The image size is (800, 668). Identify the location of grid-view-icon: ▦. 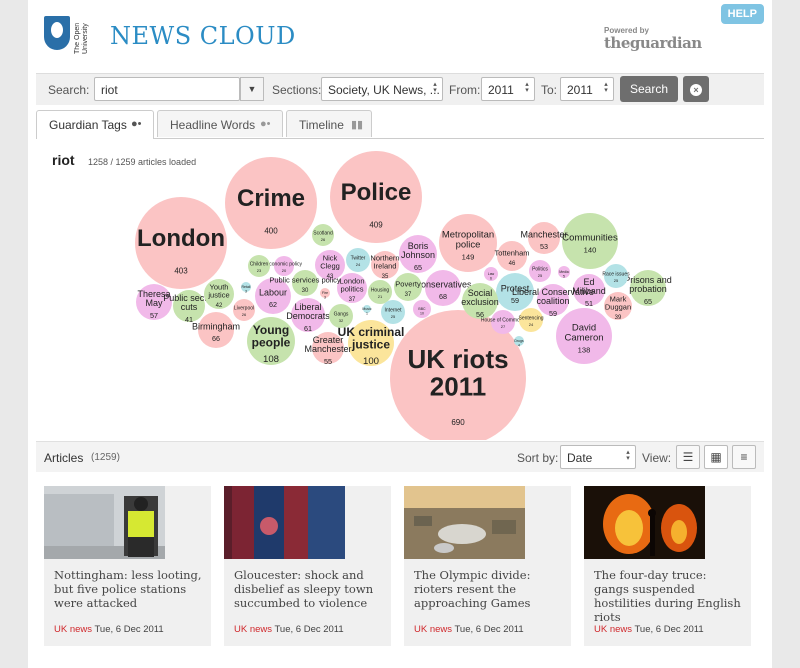
(716, 457).